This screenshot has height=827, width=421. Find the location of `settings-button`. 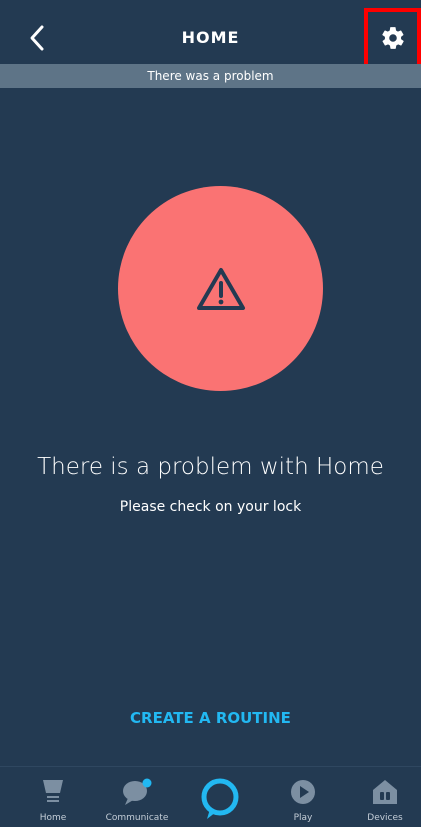

settings-button is located at coordinates (392, 38).